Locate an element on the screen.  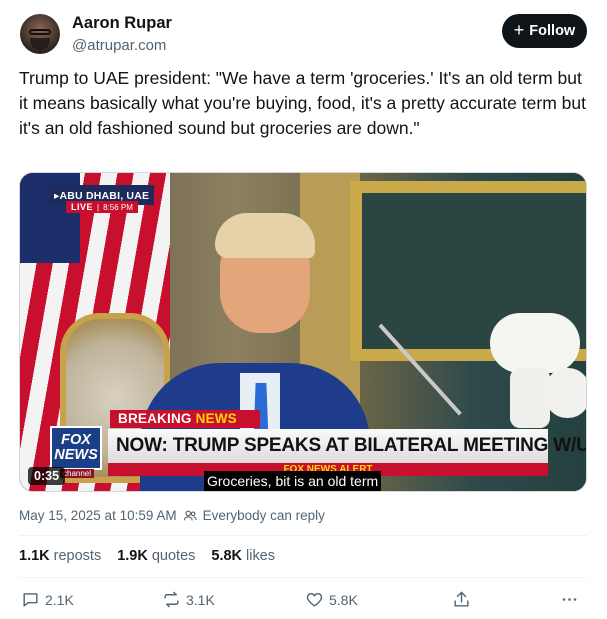
people-icon is located at coordinates (190, 516).